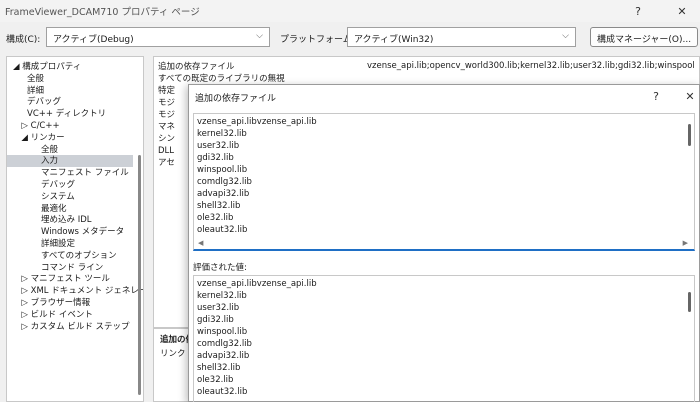  I want to click on tree-item: システム, so click(58, 197).